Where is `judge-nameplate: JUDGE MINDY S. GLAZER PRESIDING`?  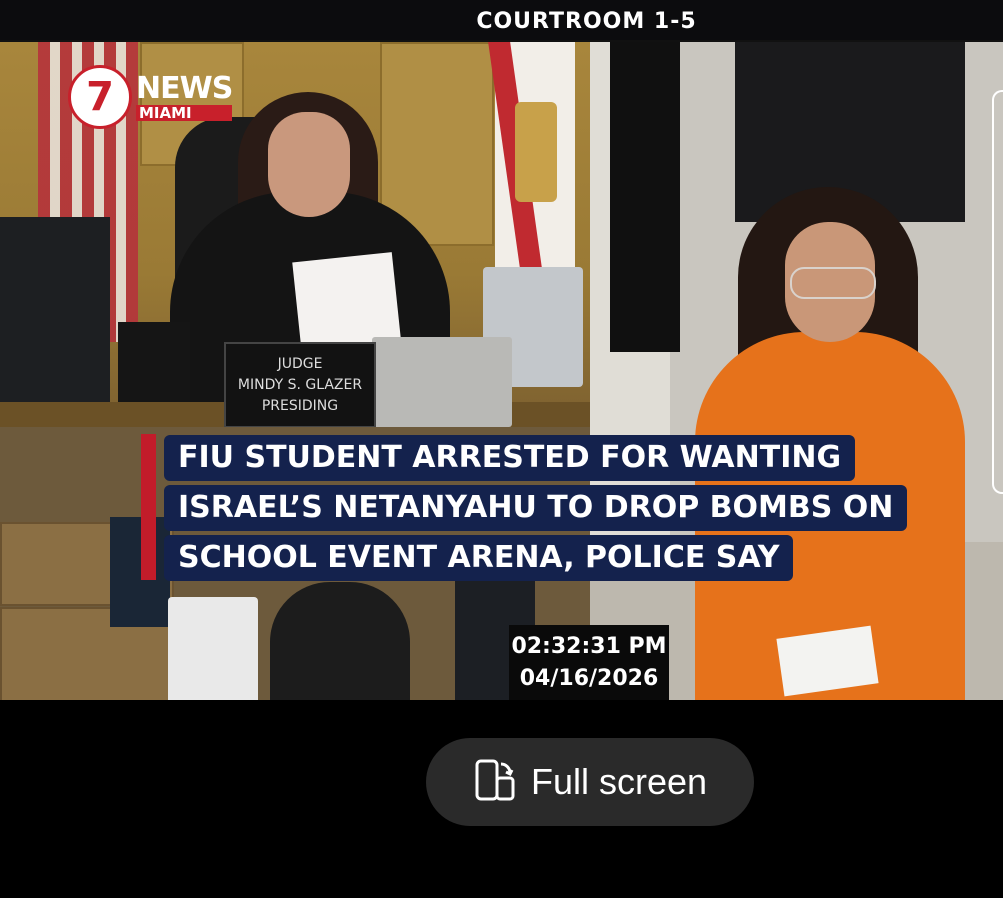 judge-nameplate: JUDGE MINDY S. GLAZER PRESIDING is located at coordinates (300, 384).